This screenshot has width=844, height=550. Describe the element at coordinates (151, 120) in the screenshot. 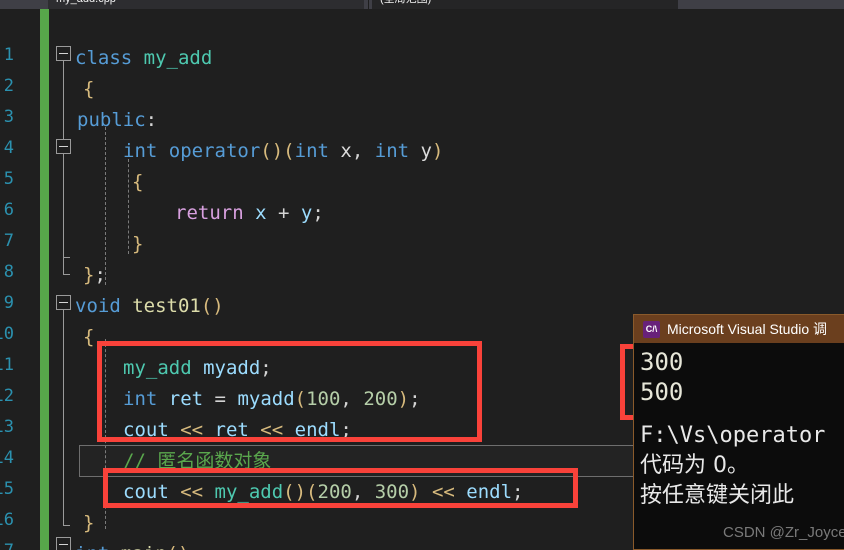

I see `code-token: :` at that location.